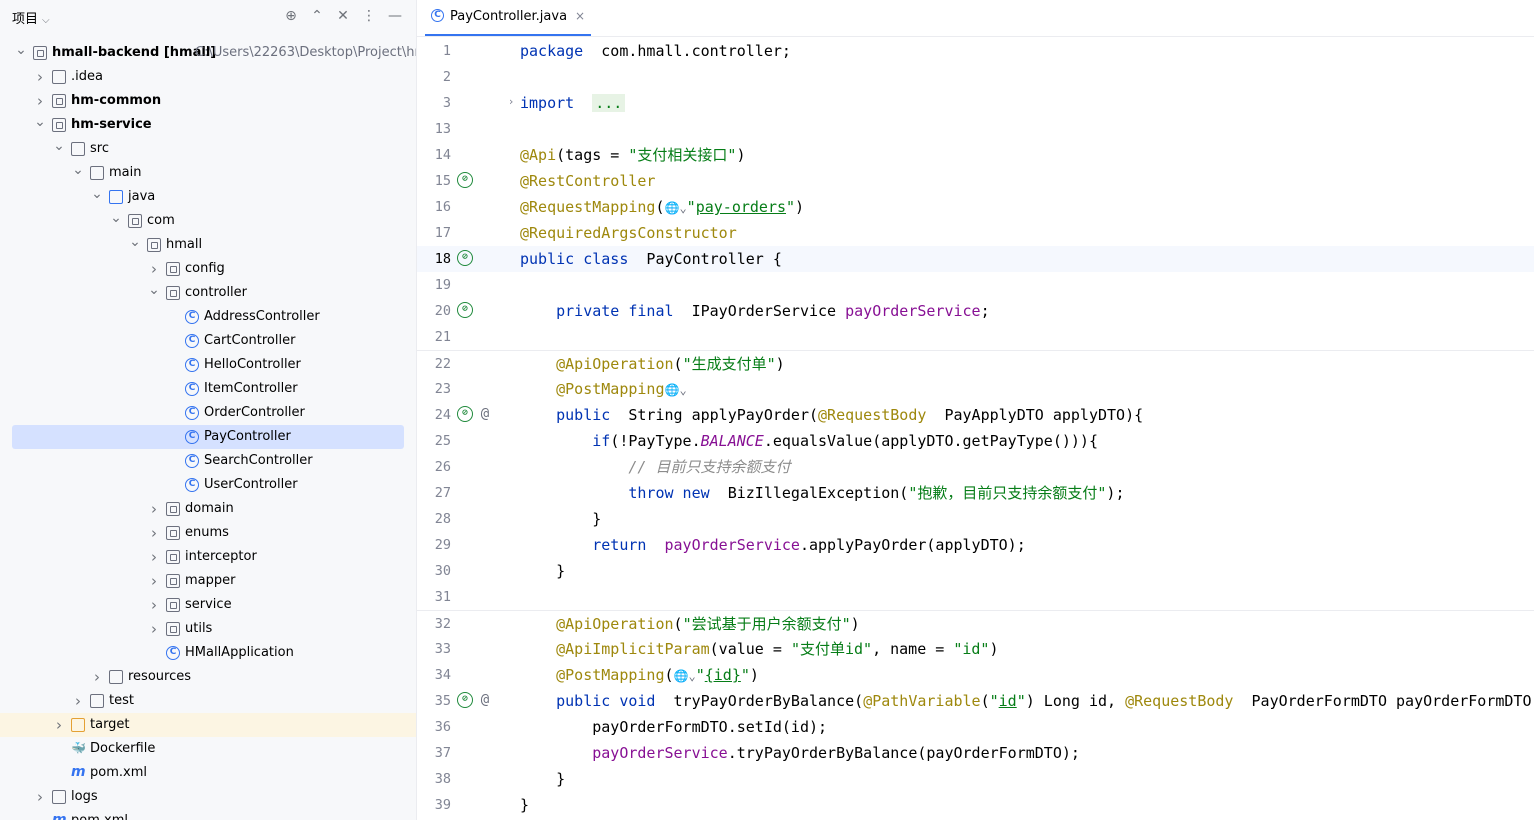  I want to click on tree-item: ⌄ java, so click(208, 197).